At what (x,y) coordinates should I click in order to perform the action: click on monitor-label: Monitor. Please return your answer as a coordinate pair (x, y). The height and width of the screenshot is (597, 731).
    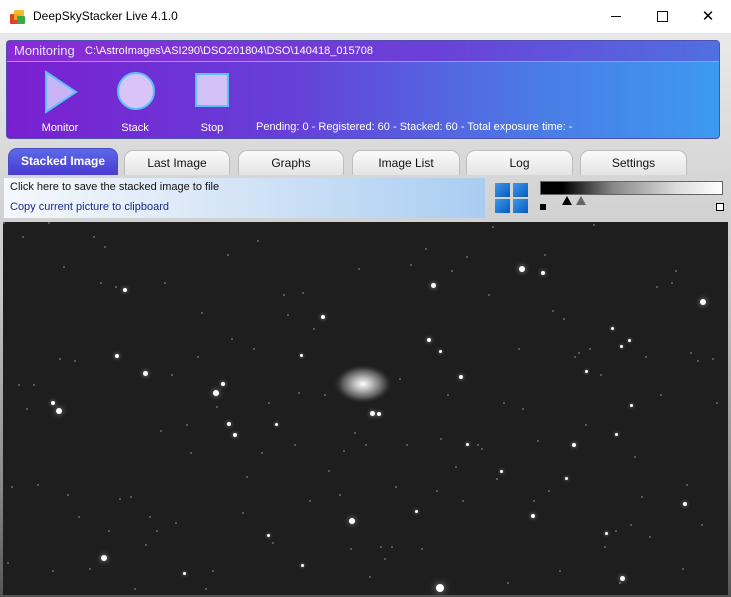
    Looking at the image, I should click on (60, 128).